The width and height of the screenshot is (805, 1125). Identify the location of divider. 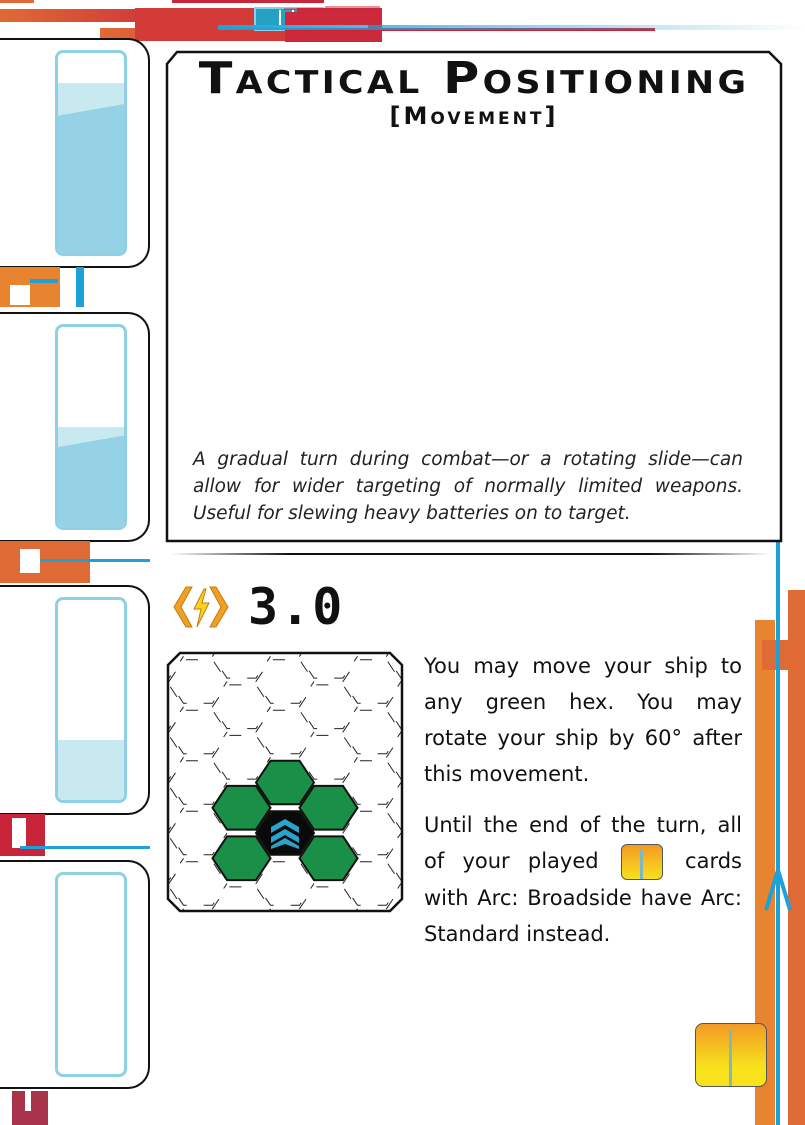
(470, 554).